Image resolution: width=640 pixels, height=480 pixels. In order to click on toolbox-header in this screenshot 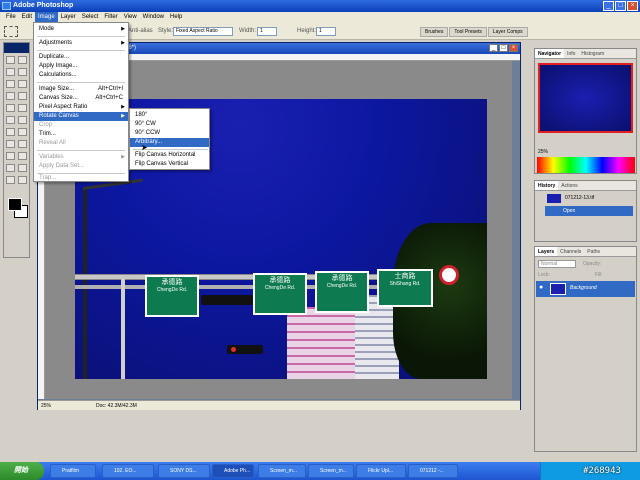, I will do `click(16, 48)`.